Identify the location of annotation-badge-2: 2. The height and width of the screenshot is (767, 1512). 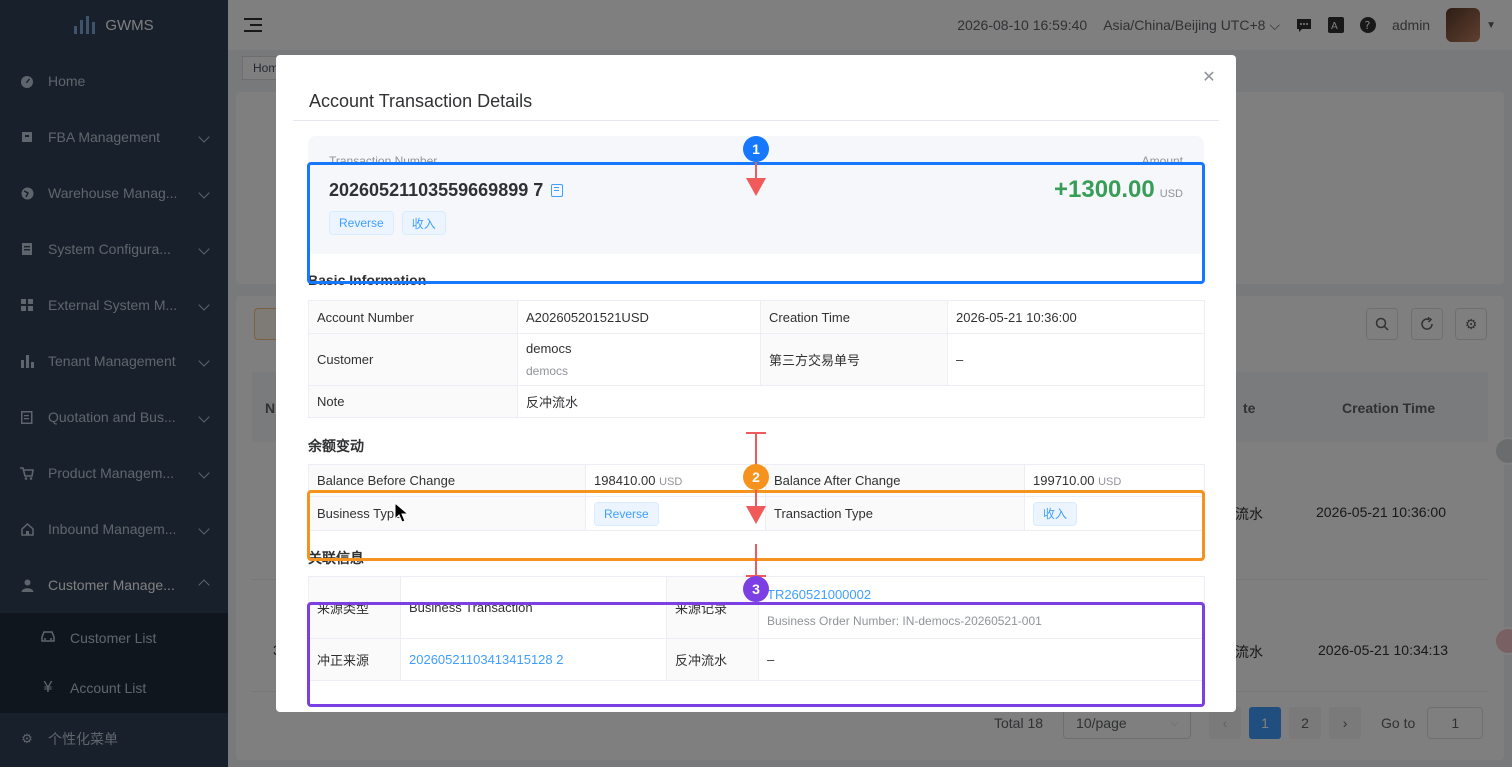
(756, 477).